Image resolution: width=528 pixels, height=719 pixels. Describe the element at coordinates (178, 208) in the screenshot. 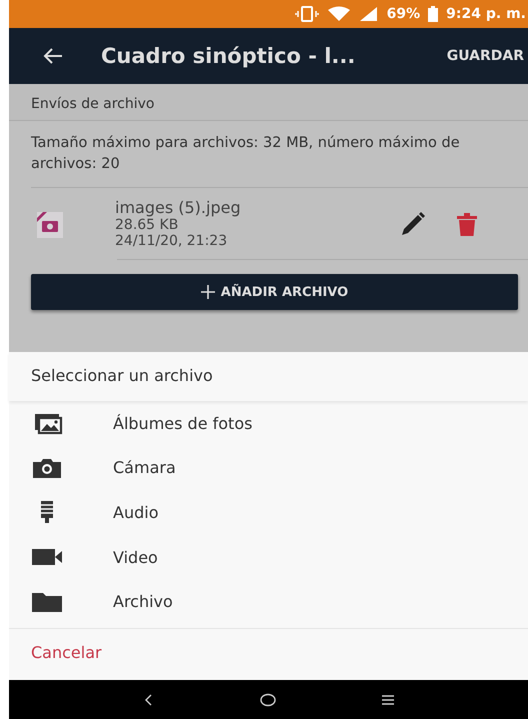

I see `file-name: images (5).jpeg` at that location.